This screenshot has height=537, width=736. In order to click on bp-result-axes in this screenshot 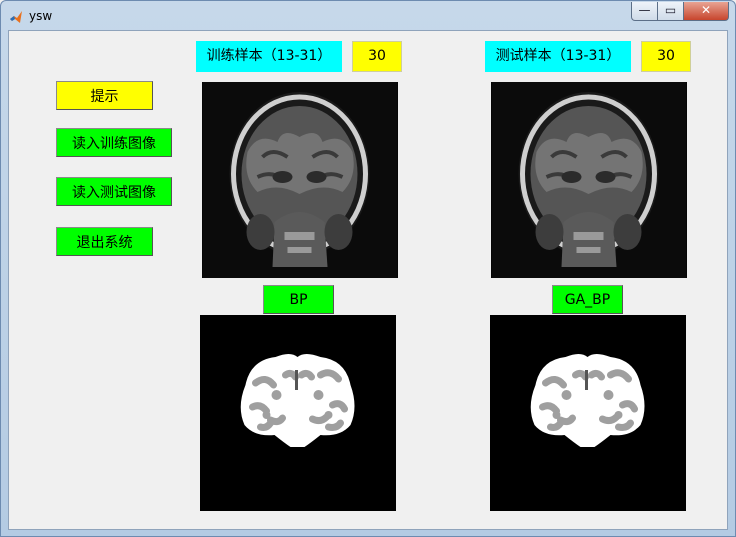, I will do `click(298, 413)`.